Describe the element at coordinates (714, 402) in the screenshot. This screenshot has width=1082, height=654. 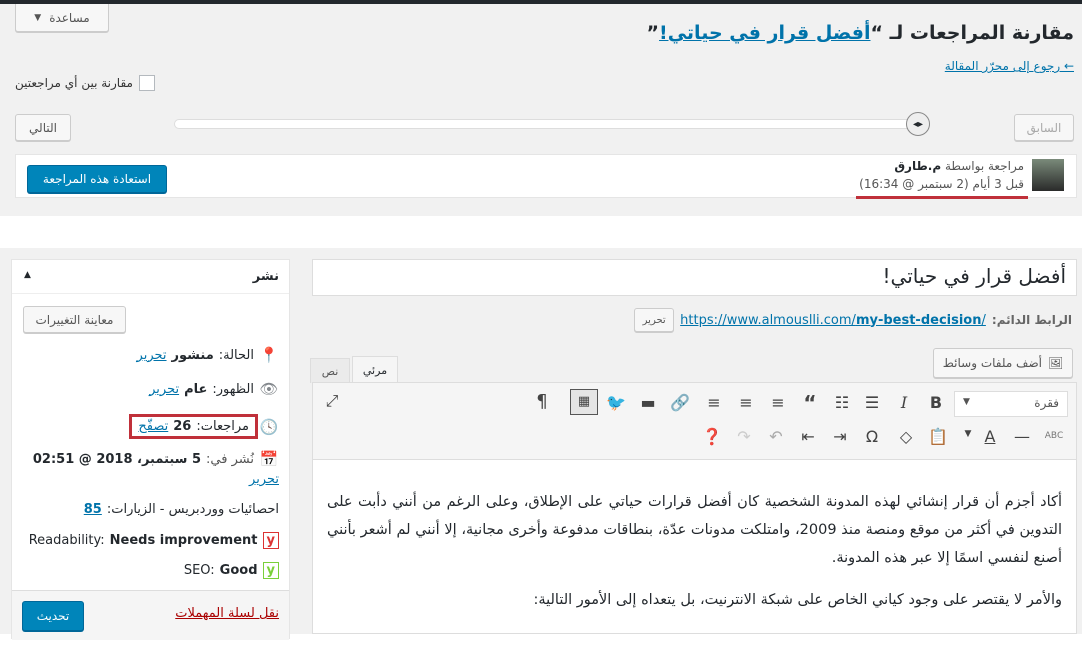
I see `align-right-icon: ≡` at that location.